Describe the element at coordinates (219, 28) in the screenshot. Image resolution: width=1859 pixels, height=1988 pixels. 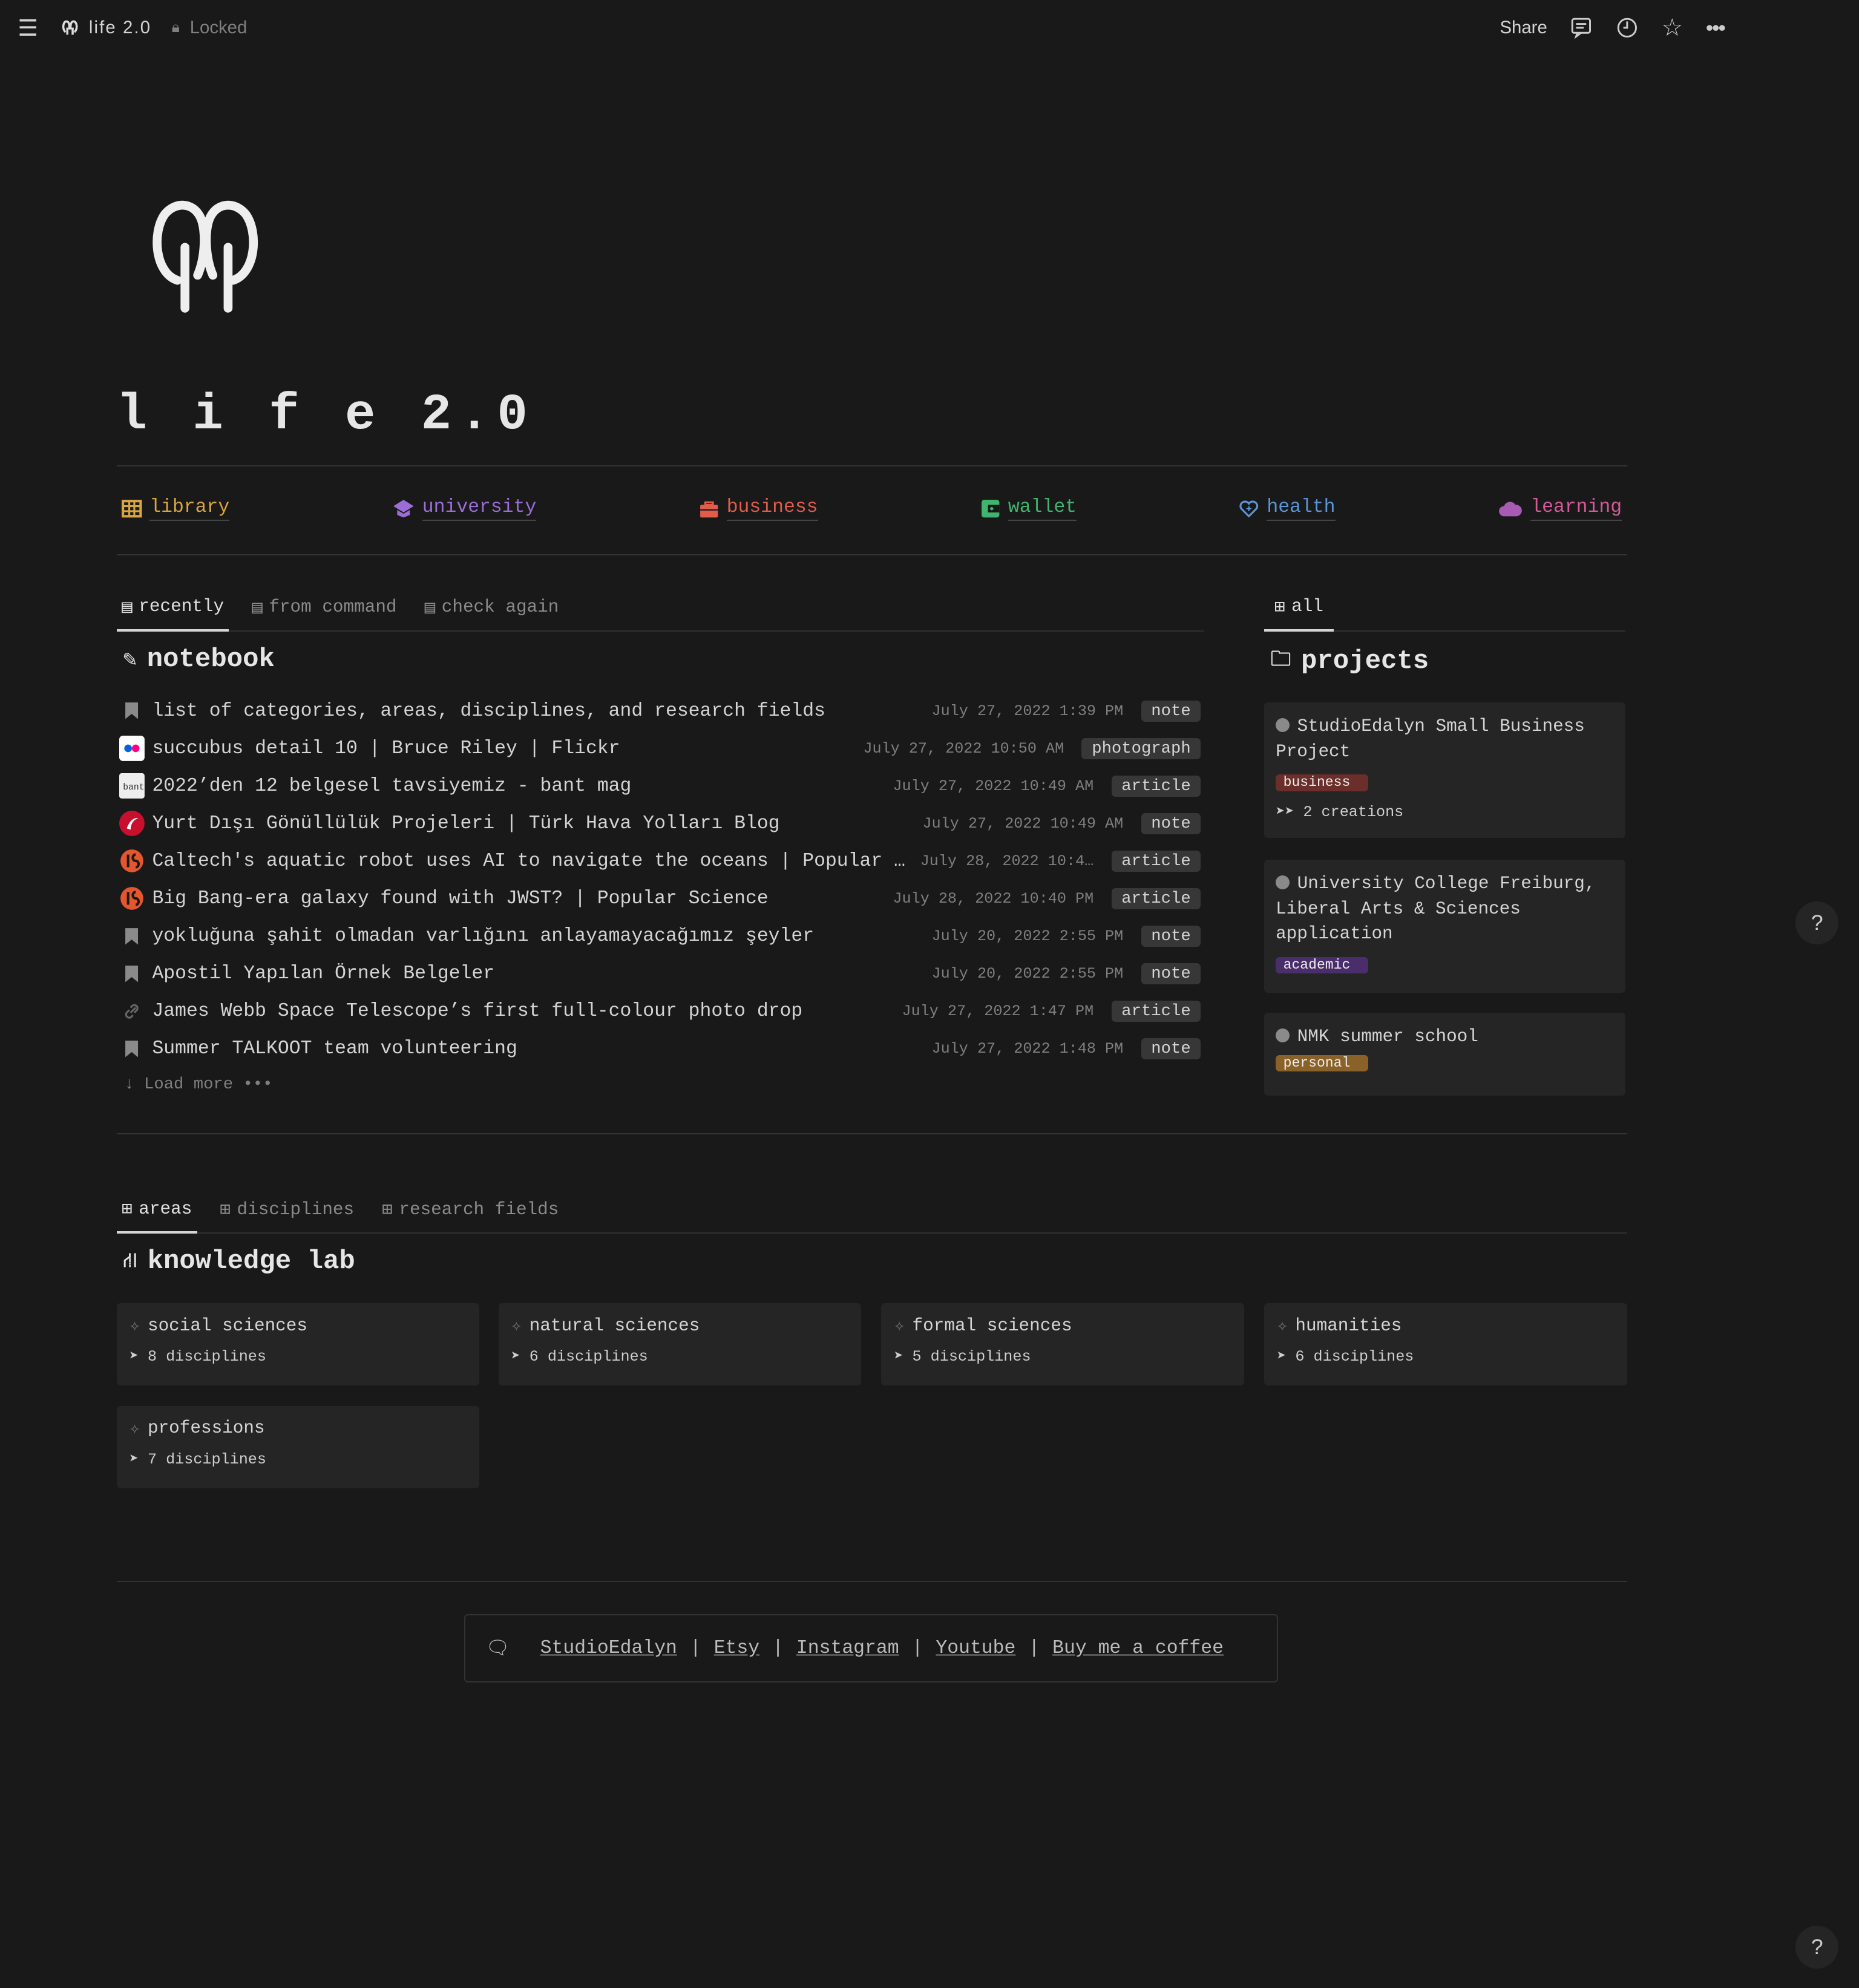
I see `locked-label: Locked` at that location.